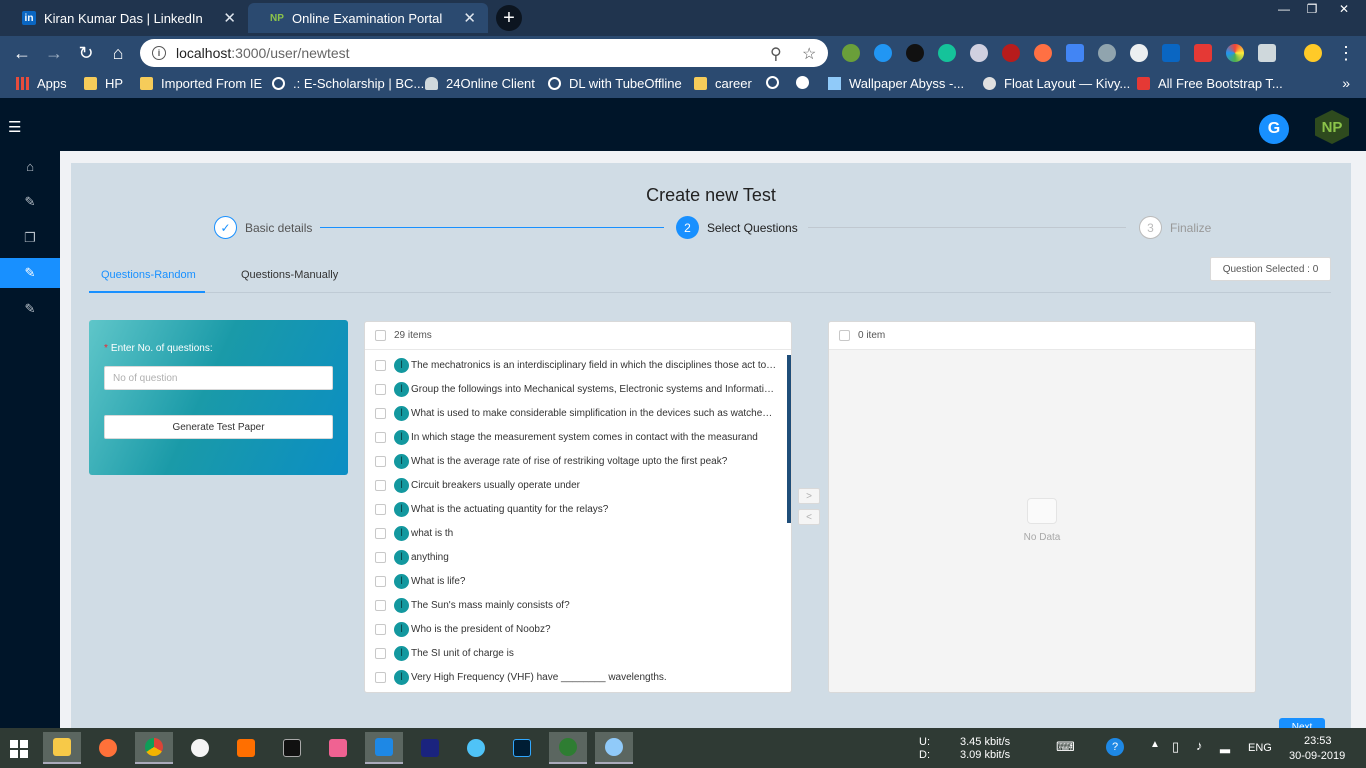 The height and width of the screenshot is (768, 1366). What do you see at coordinates (578, 605) in the screenshot?
I see `question-row: I The Sun's mass mainly consists of?` at bounding box center [578, 605].